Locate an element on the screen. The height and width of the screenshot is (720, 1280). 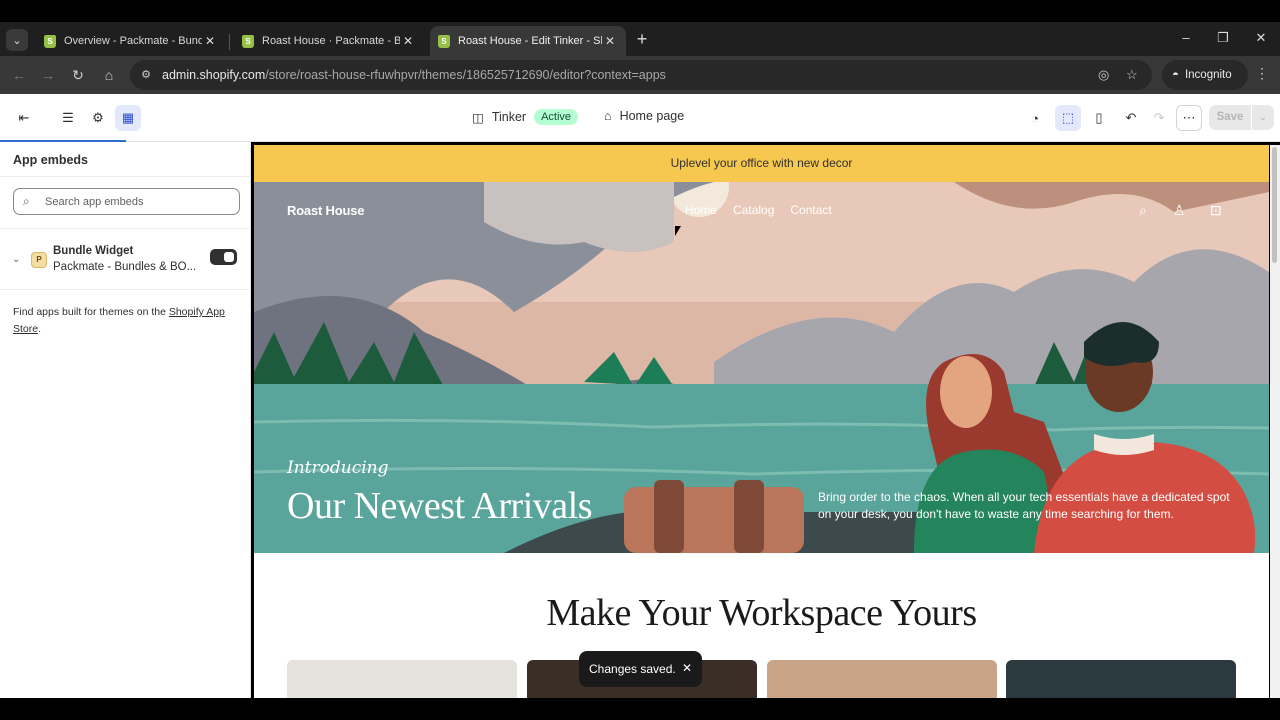
tracking-protection-icon: ◎ is located at coordinates (1103, 75).